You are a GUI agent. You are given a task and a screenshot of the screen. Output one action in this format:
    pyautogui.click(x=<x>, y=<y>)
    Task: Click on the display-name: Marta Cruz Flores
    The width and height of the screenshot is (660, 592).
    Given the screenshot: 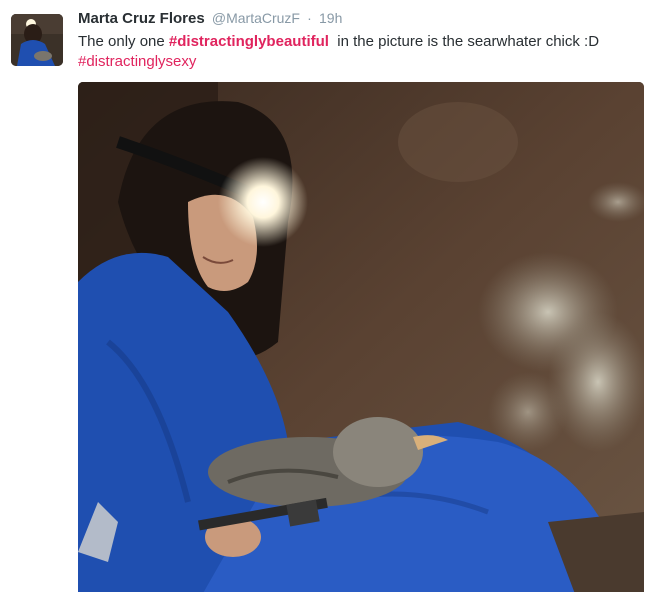 What is the action you would take?
    pyautogui.click(x=141, y=18)
    